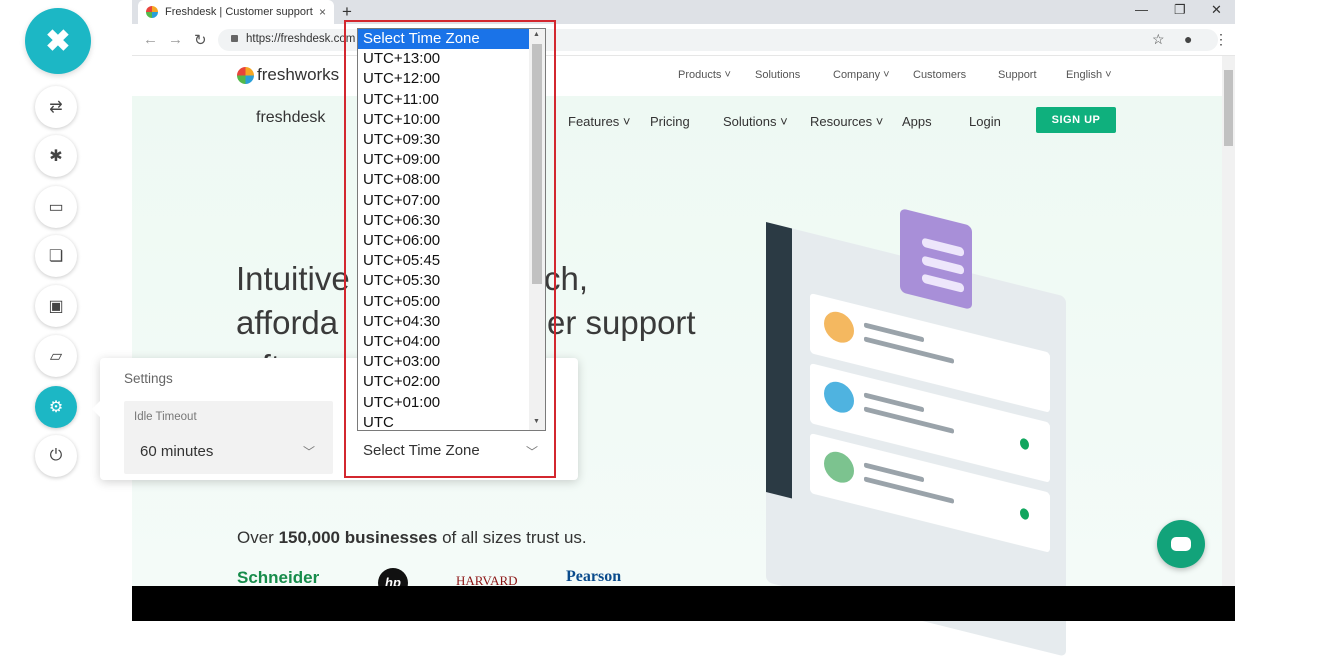 The height and width of the screenshot is (657, 1318). I want to click on nav-support: Support, so click(1017, 75).